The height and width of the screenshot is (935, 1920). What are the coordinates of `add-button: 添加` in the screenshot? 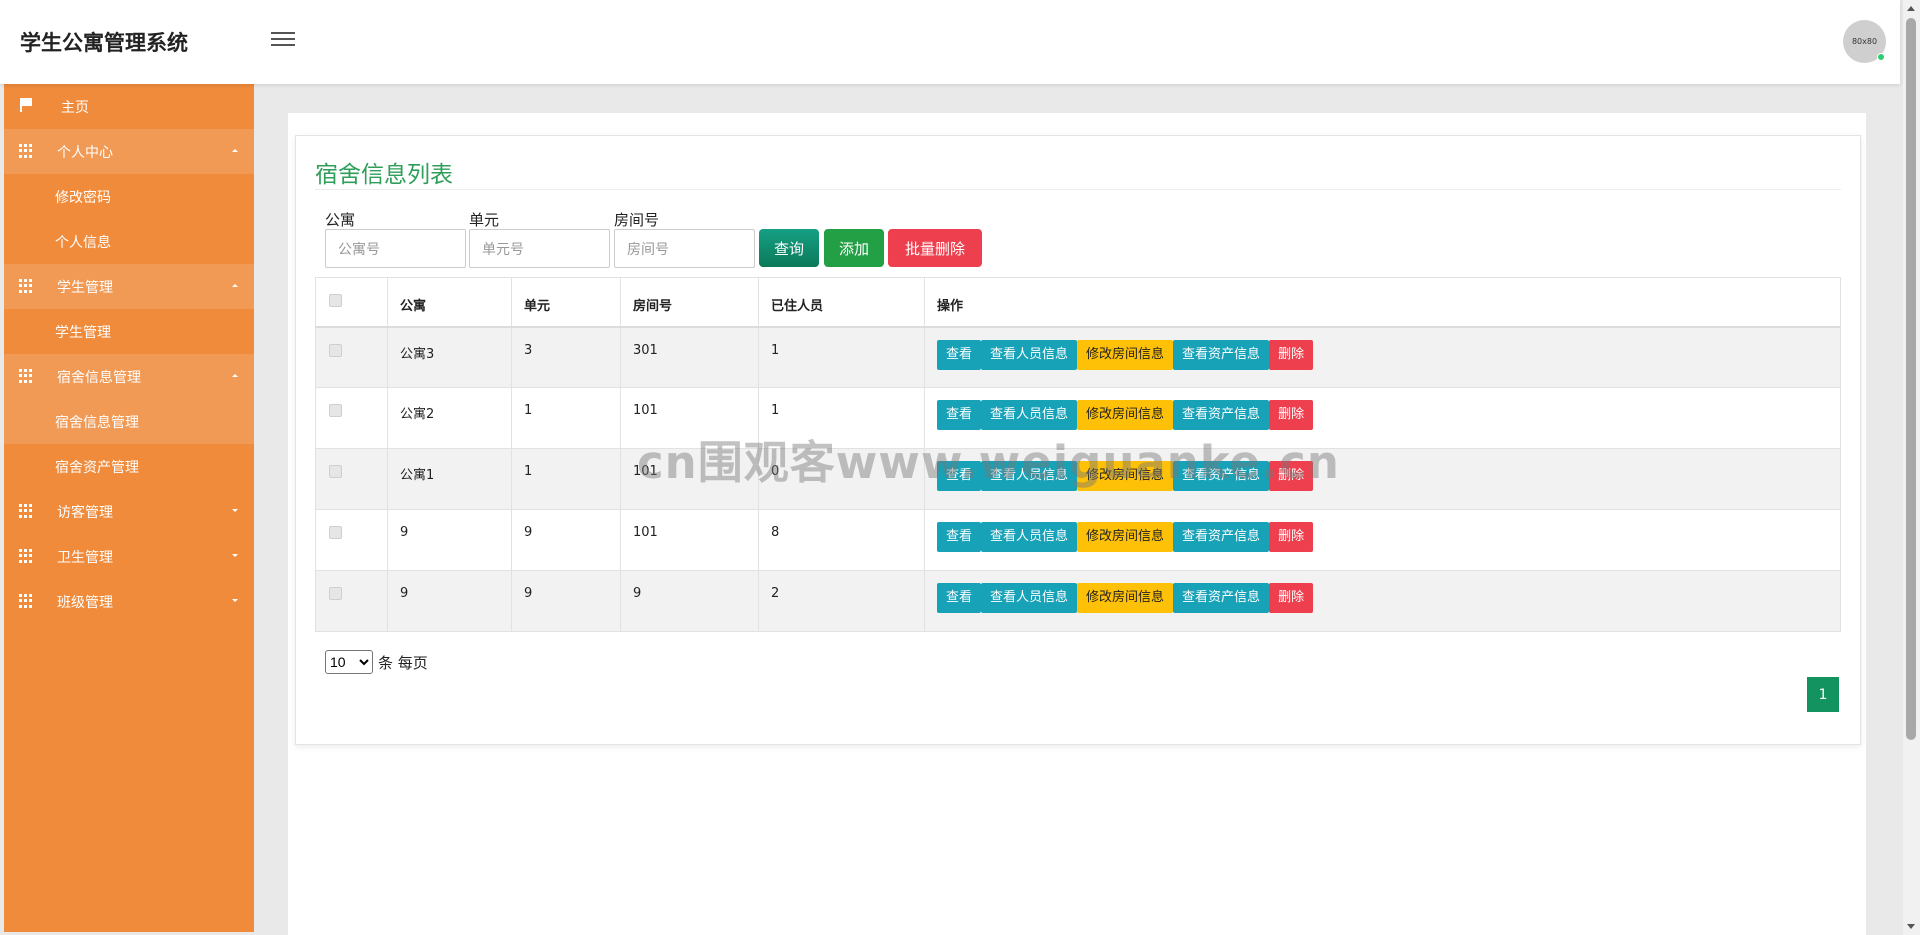 It's located at (854, 248).